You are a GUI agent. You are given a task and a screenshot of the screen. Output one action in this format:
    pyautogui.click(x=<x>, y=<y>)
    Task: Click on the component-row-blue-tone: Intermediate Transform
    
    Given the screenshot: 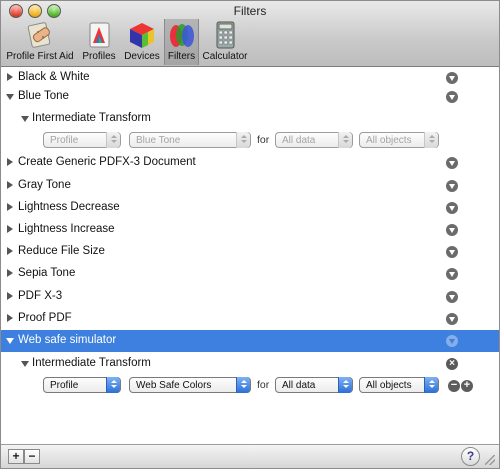 What is the action you would take?
    pyautogui.click(x=250, y=119)
    